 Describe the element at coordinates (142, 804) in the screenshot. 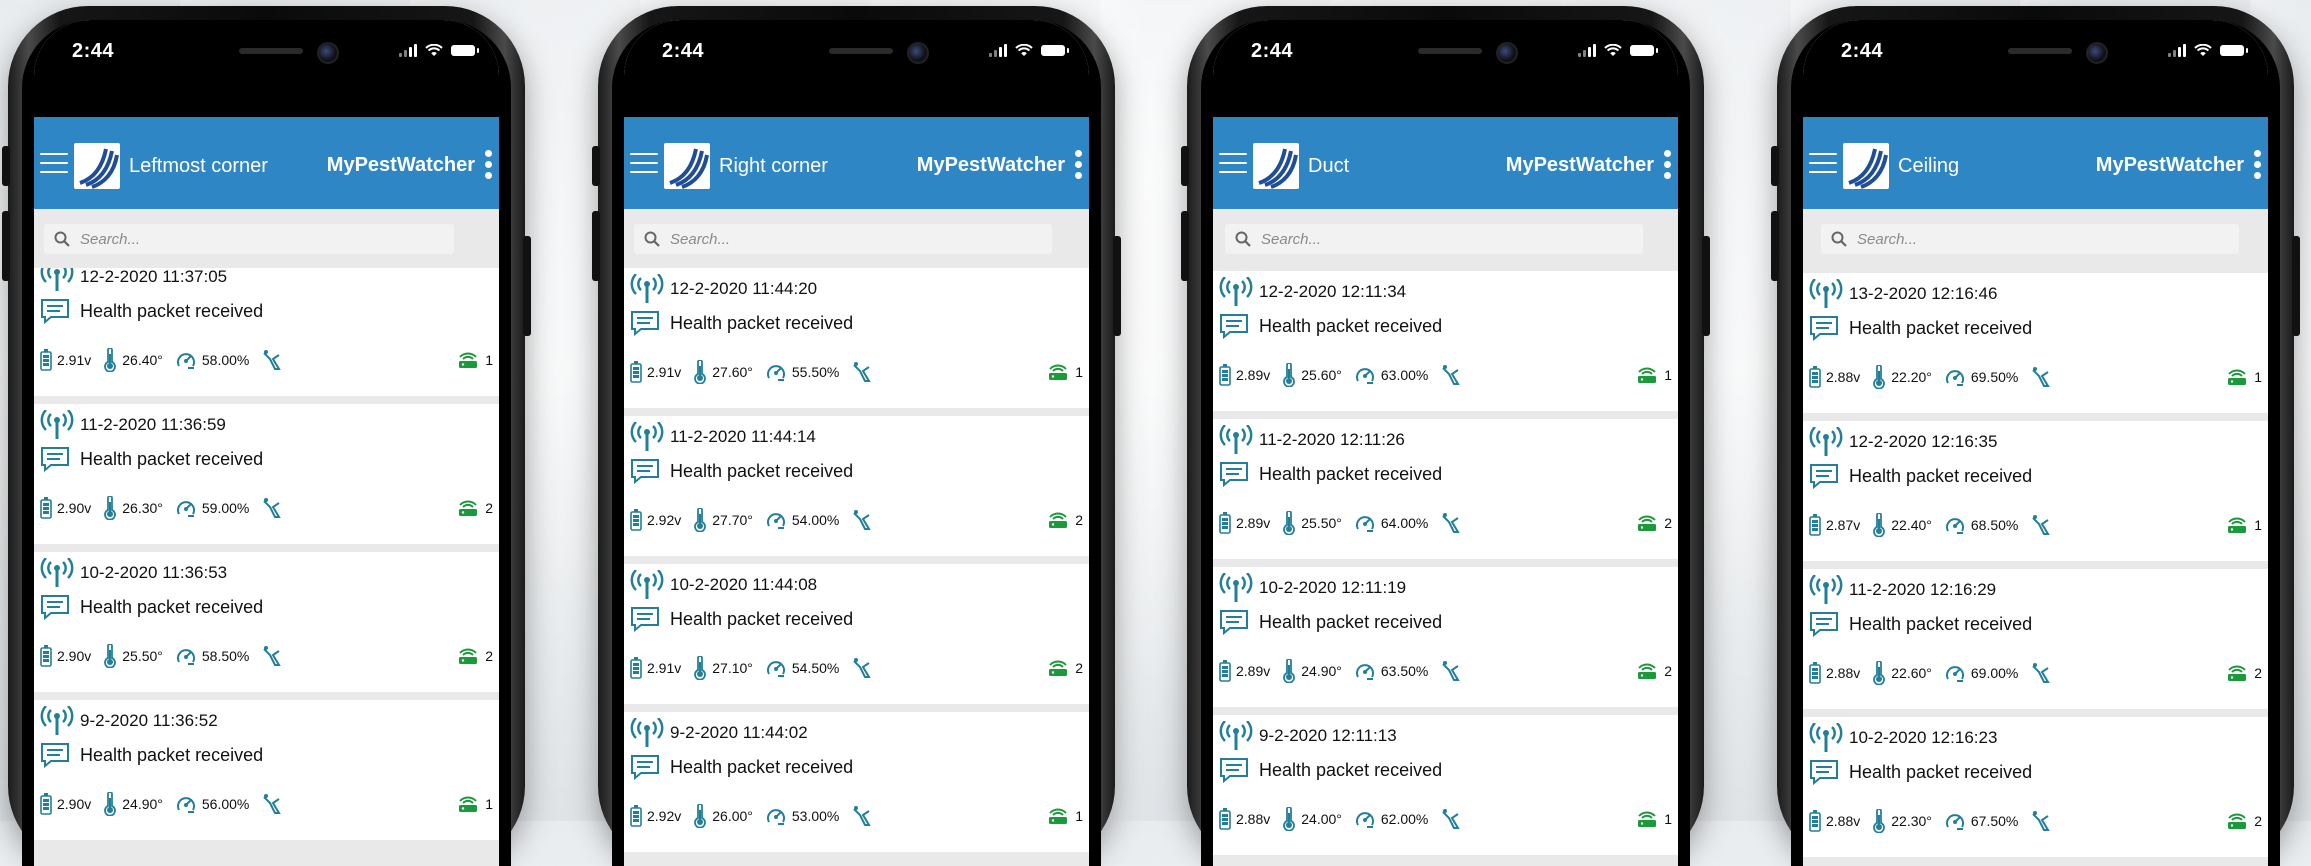

I see `temperature-value: 24.90°` at that location.